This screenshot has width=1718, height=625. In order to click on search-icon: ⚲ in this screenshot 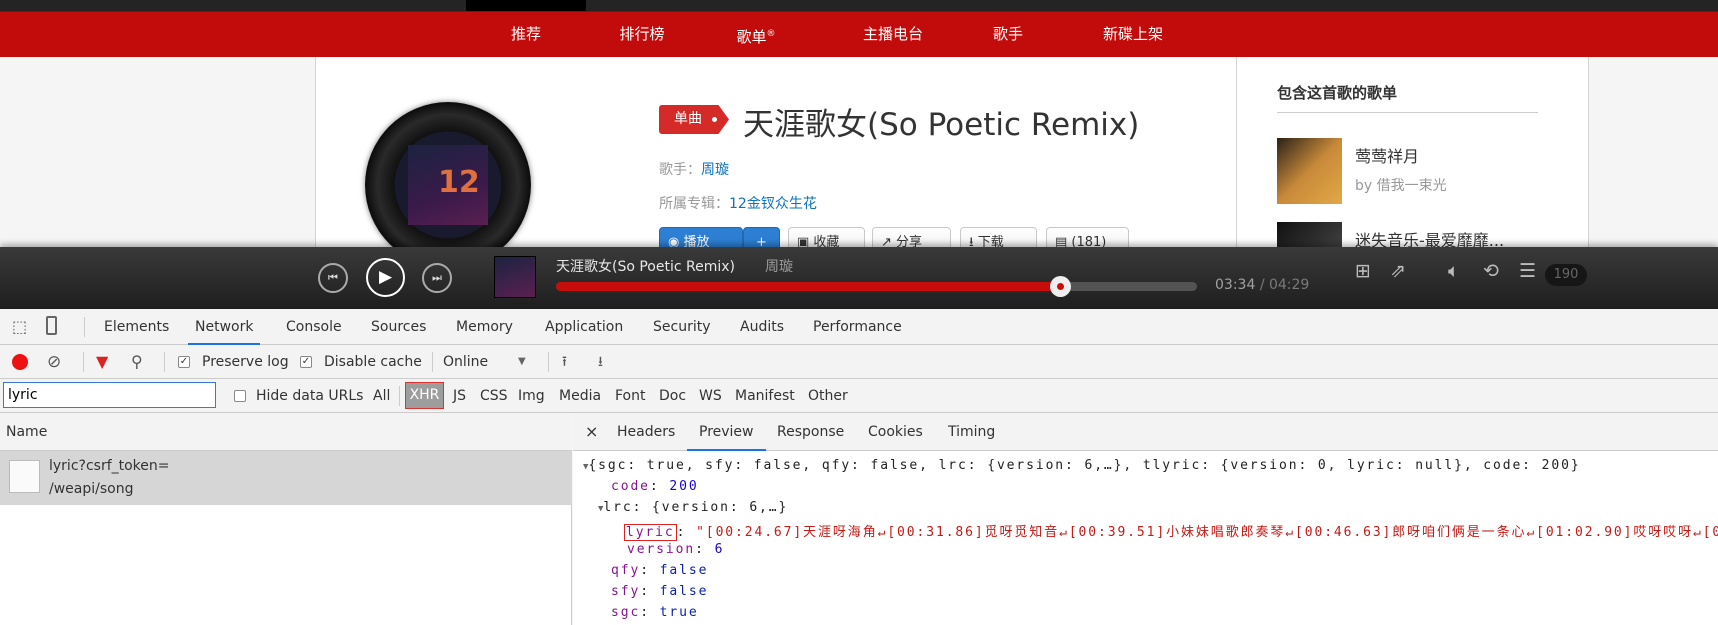, I will do `click(137, 362)`.